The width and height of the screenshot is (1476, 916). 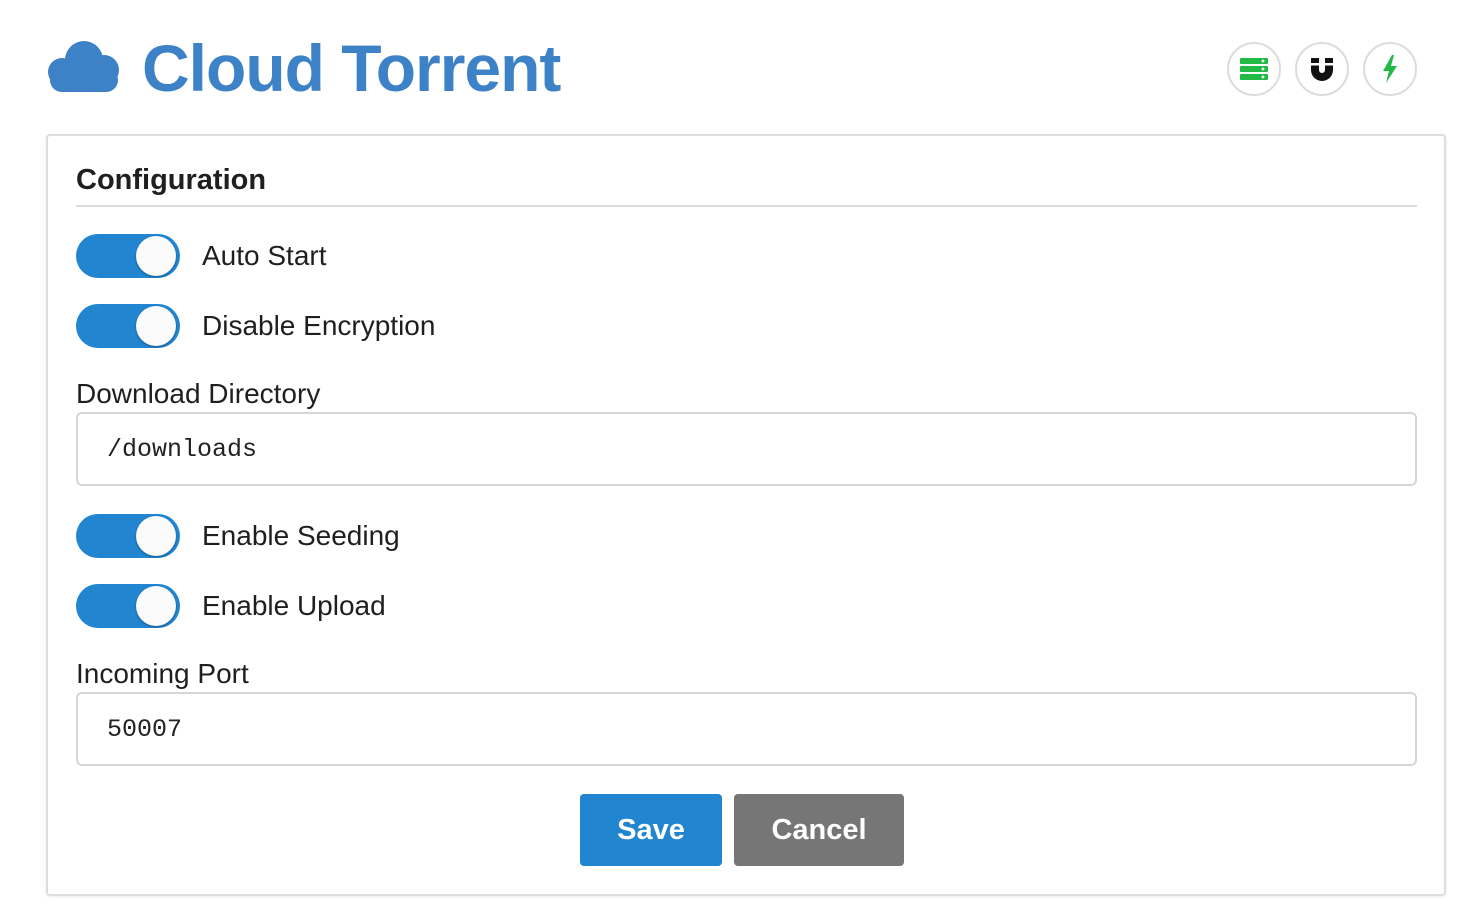 I want to click on enable-seeding-row: Enable Seeding, so click(x=426, y=536).